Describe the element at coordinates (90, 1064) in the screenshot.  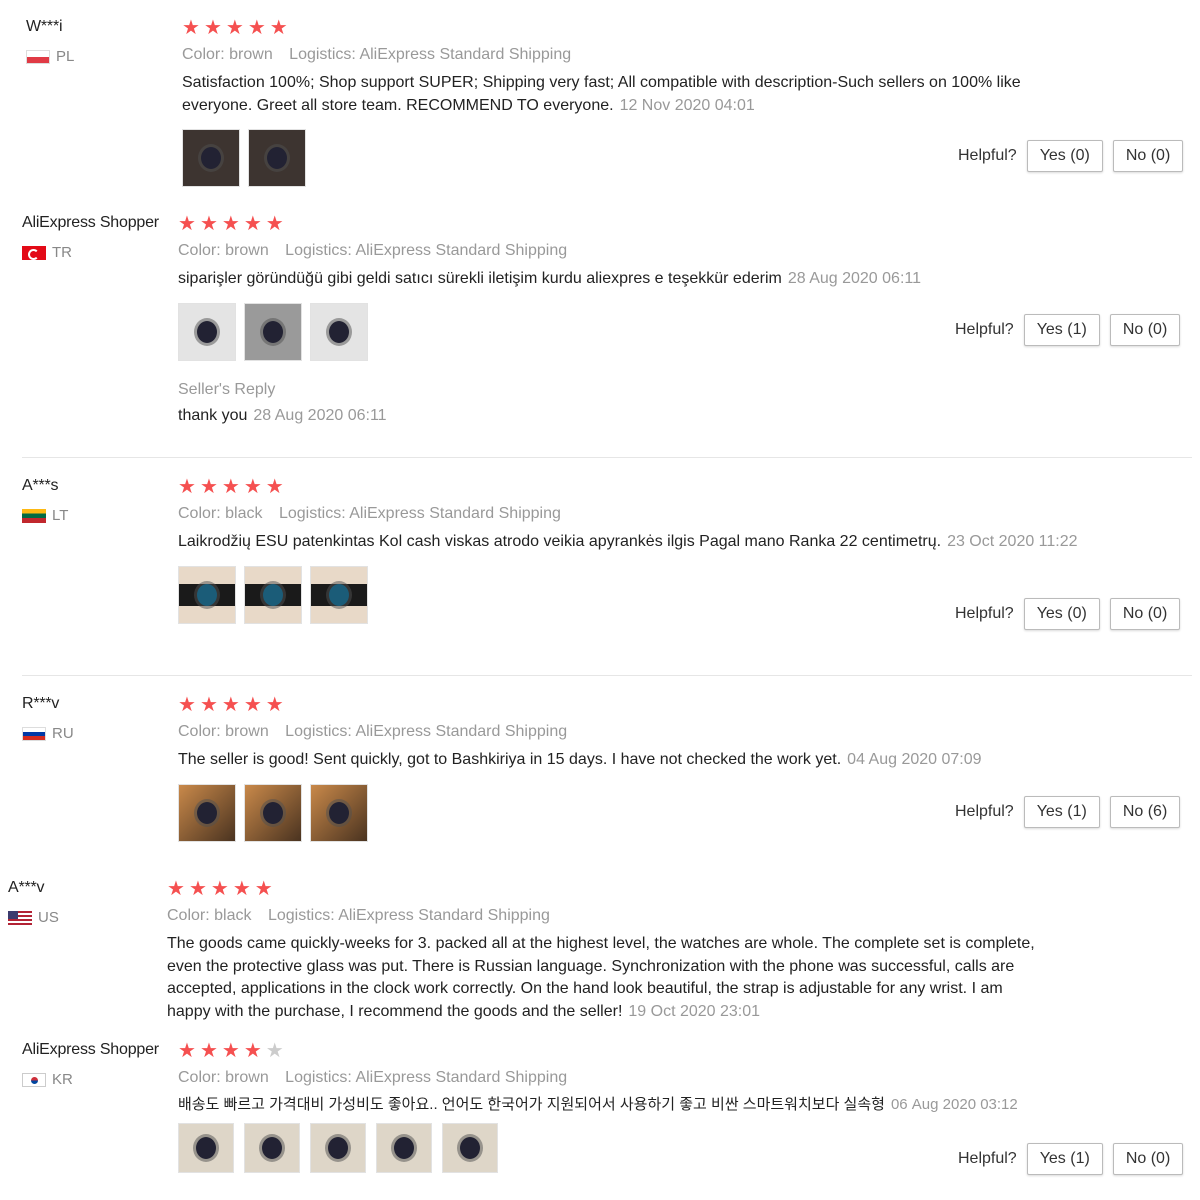
I see `reviewer-info: AliExpress Shopper KR` at that location.